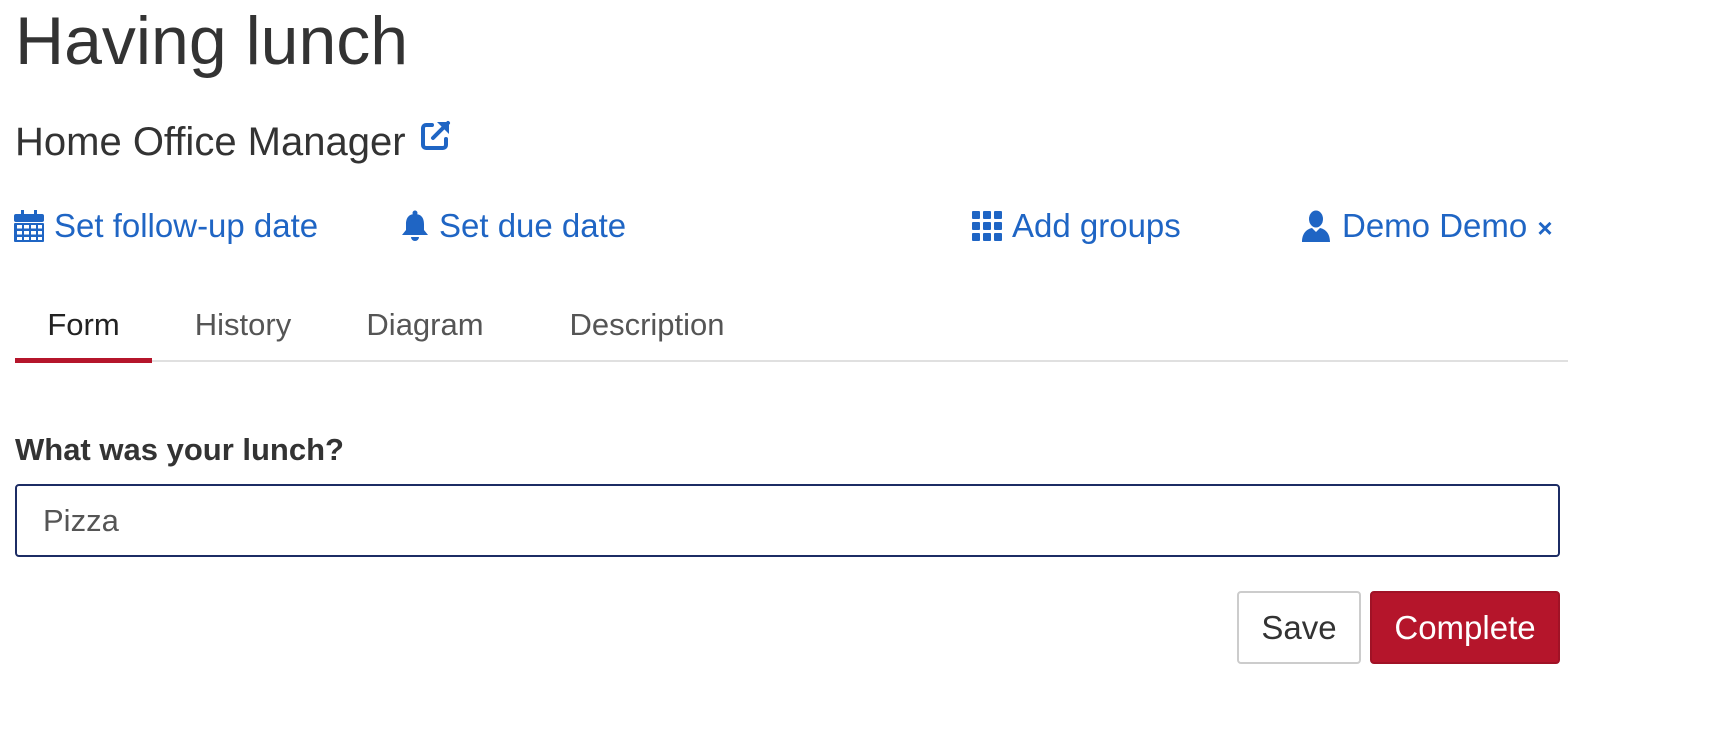  Describe the element at coordinates (415, 226) in the screenshot. I see `bell-icon` at that location.